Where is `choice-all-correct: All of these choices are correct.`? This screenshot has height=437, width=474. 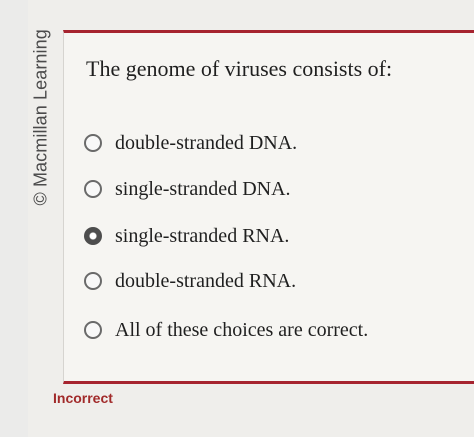
choice-all-correct: All of these choices are correct. is located at coordinates (226, 330).